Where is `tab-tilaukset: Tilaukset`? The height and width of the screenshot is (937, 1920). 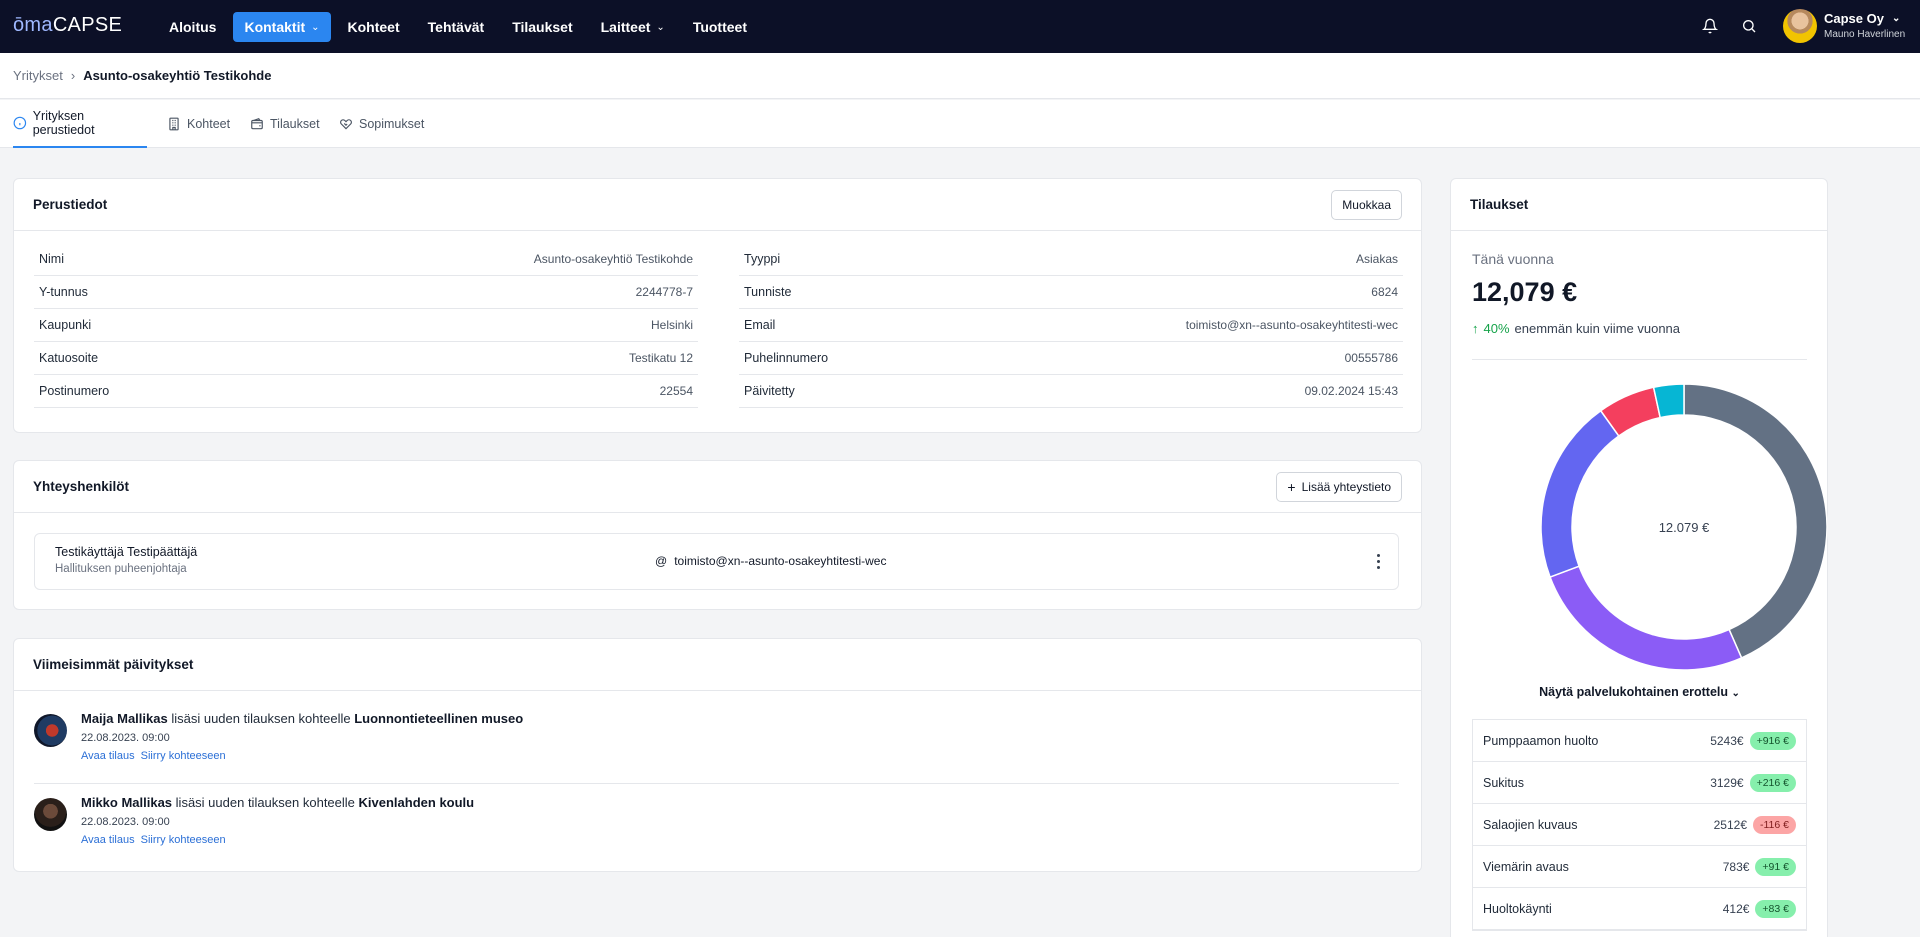 tab-tilaukset: Tilaukset is located at coordinates (285, 124).